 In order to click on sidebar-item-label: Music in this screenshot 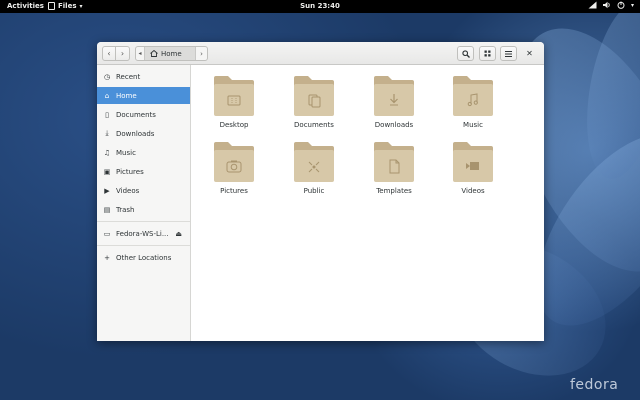, I will do `click(126, 152)`.